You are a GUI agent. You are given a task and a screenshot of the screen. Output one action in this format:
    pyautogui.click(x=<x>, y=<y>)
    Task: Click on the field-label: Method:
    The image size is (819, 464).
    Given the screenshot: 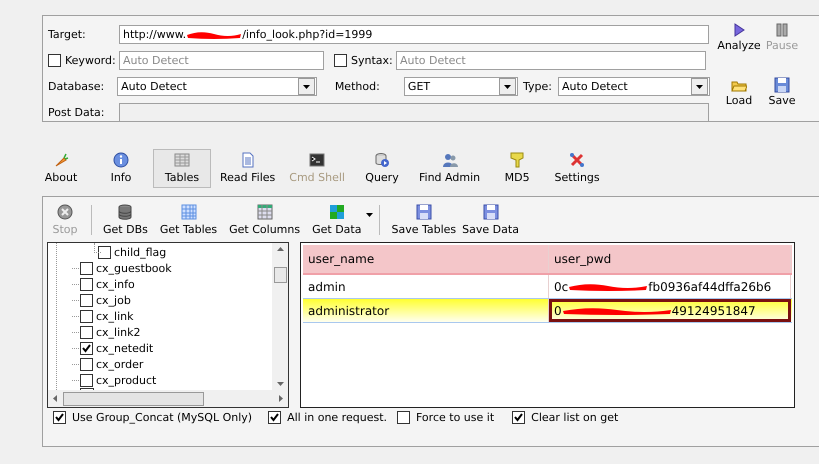 What is the action you would take?
    pyautogui.click(x=357, y=86)
    